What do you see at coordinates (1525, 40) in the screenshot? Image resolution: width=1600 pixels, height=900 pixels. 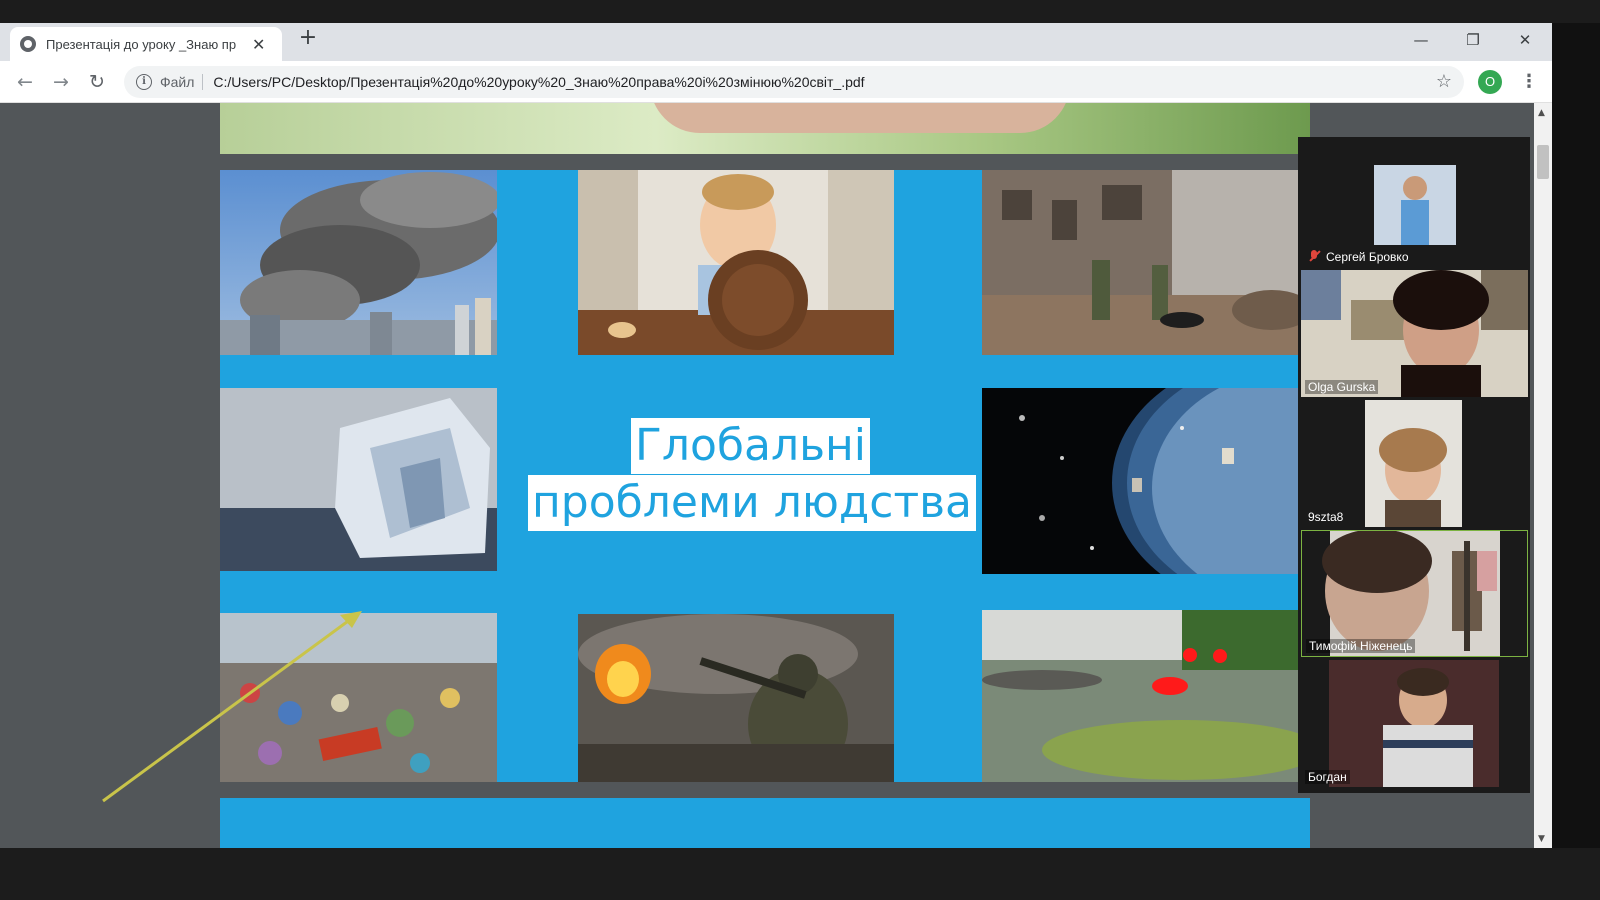 I see `close-window-button: ✕` at bounding box center [1525, 40].